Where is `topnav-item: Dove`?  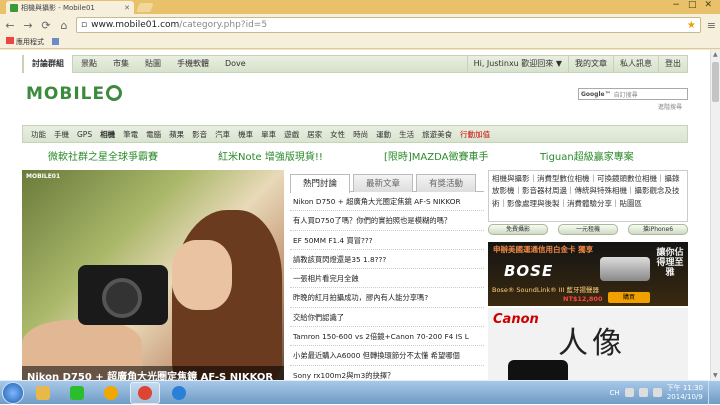 topnav-item: Dove is located at coordinates (235, 64).